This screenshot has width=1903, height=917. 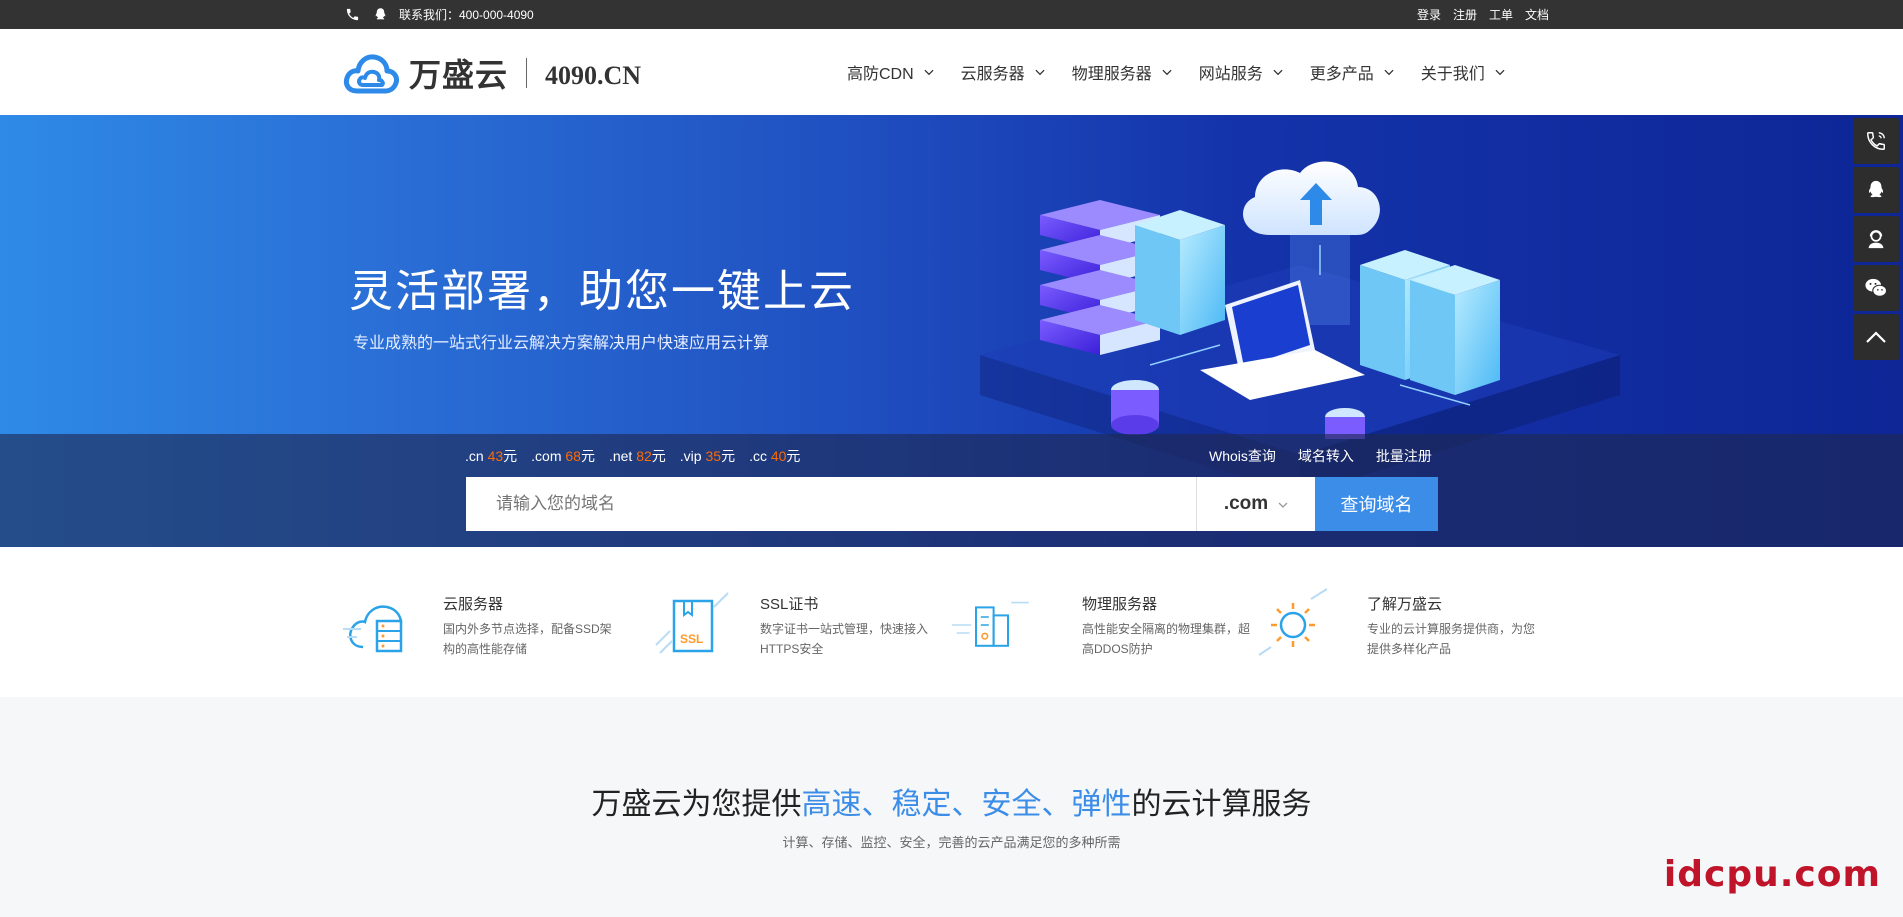 I want to click on feature-desc: 高性能安全隔离的物理集群，超高DDOS防护, so click(x=1166, y=639).